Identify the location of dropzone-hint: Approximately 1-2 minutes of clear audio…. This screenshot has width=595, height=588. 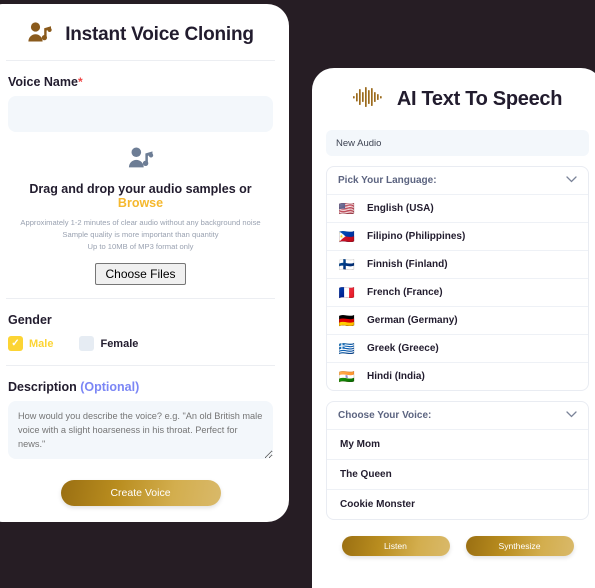
(140, 222).